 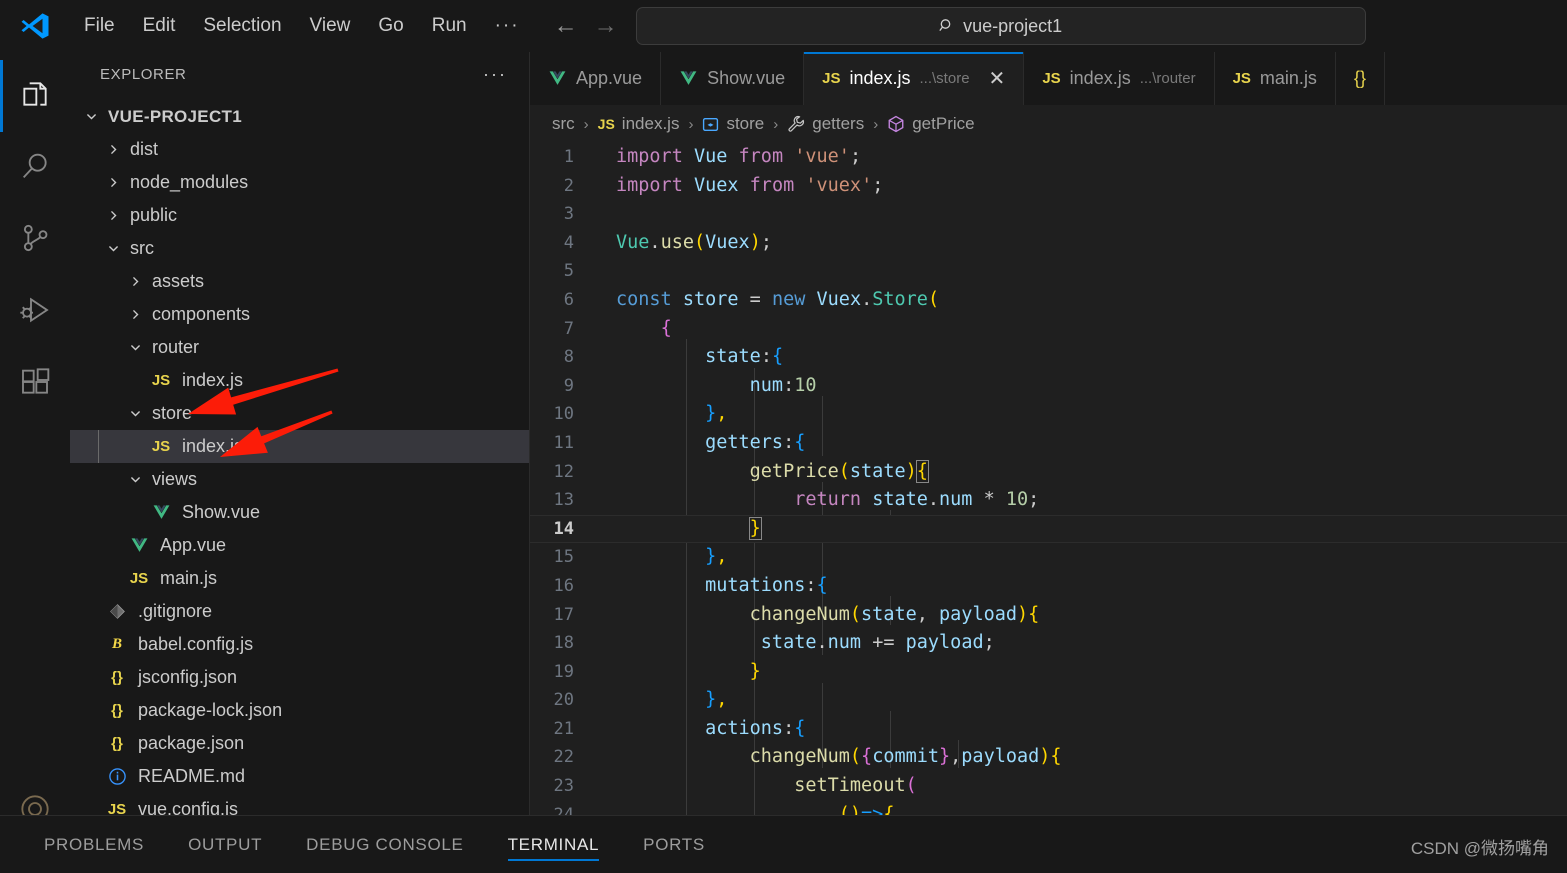 What do you see at coordinates (606, 26) in the screenshot?
I see `forward-arrow-icon: →` at bounding box center [606, 26].